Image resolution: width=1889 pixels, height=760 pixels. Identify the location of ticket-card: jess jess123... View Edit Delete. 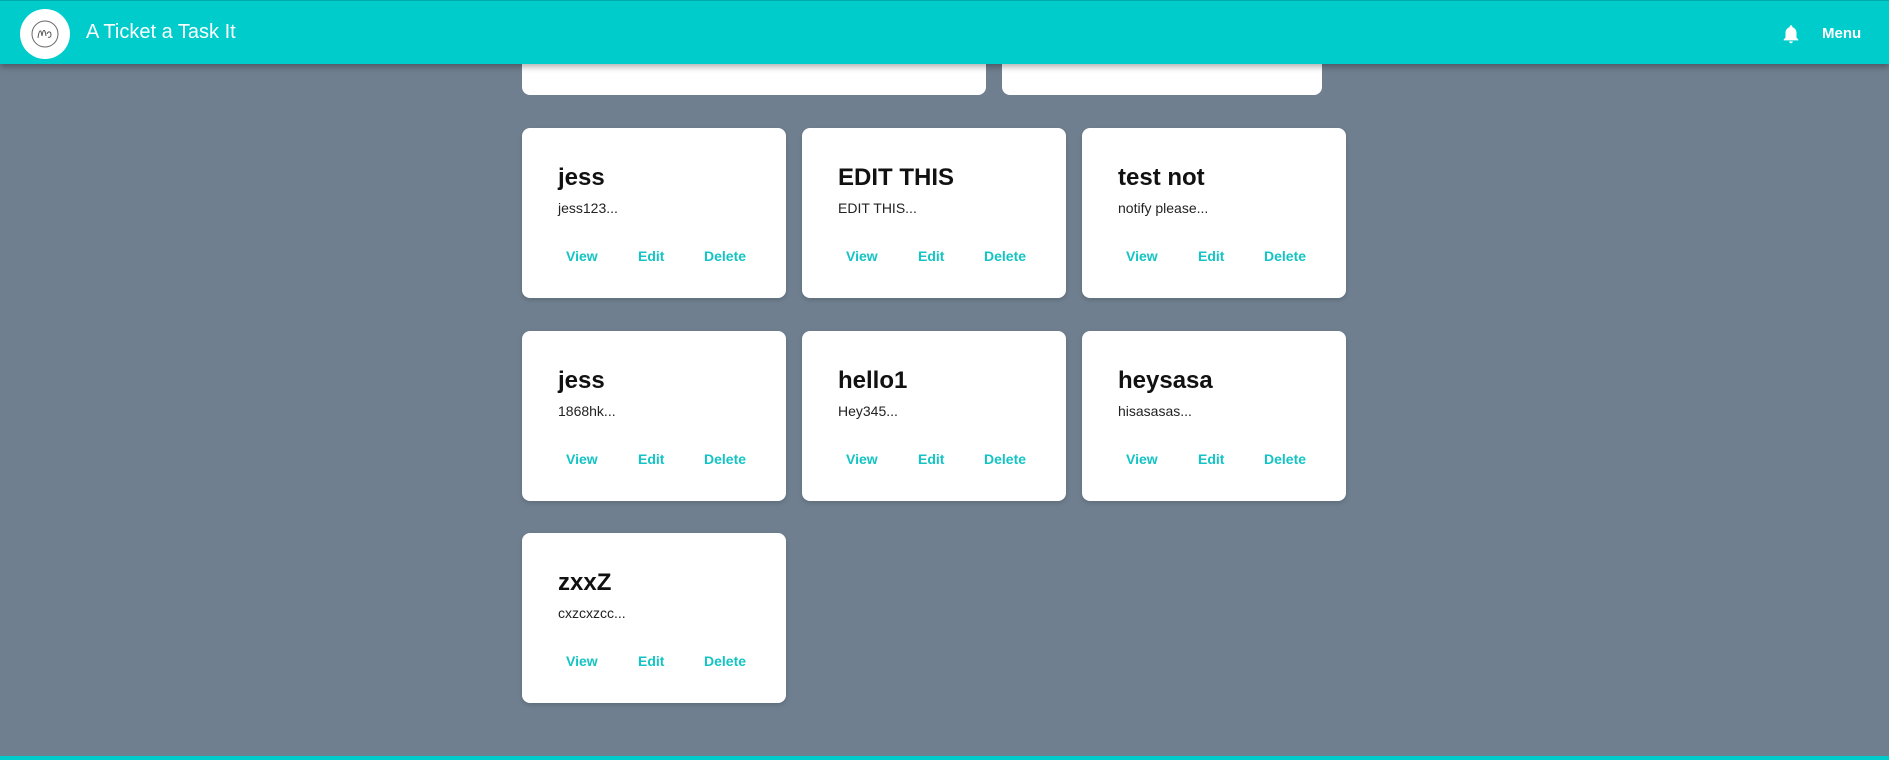
(654, 213).